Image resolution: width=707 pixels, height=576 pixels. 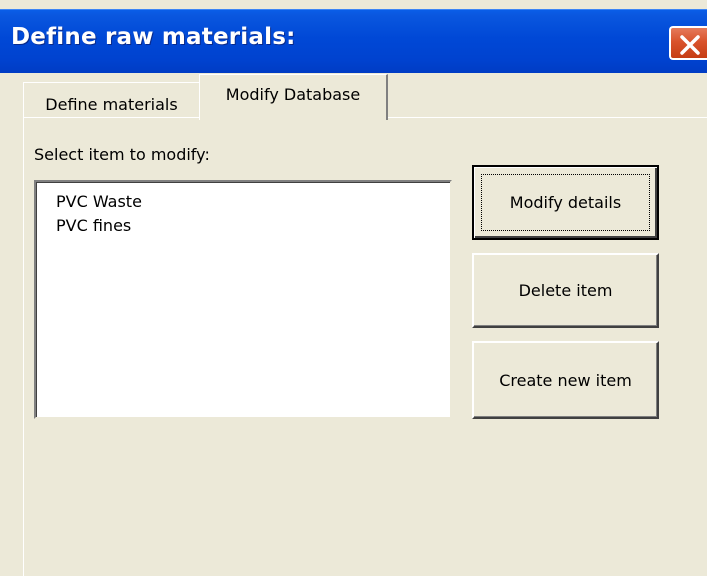 What do you see at coordinates (93, 225) in the screenshot?
I see `list-item: PVC fines` at bounding box center [93, 225].